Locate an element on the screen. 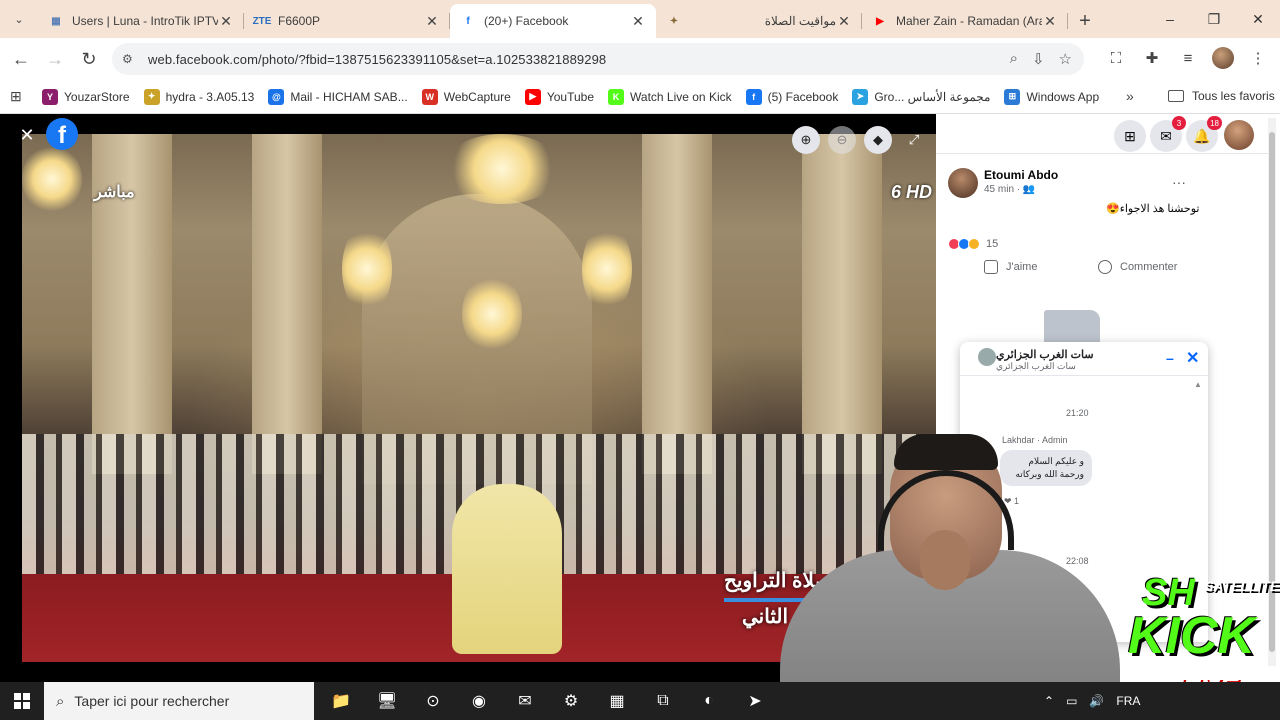 Image resolution: width=1280 pixels, height=720 pixels. close-window-button: ✕ is located at coordinates (1258, 19).